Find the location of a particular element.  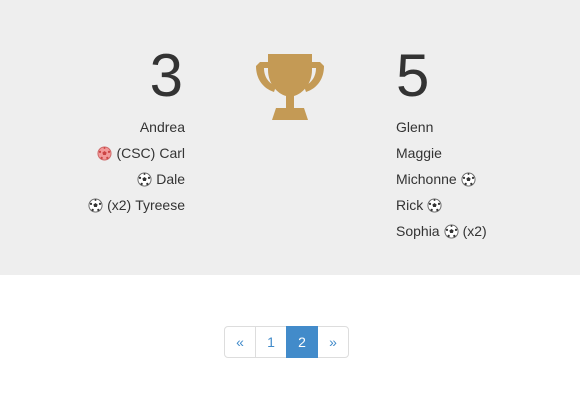

home-scorers-list: Andrea (CSC) Carl Dale (x2) Tyreese is located at coordinates (136, 166).